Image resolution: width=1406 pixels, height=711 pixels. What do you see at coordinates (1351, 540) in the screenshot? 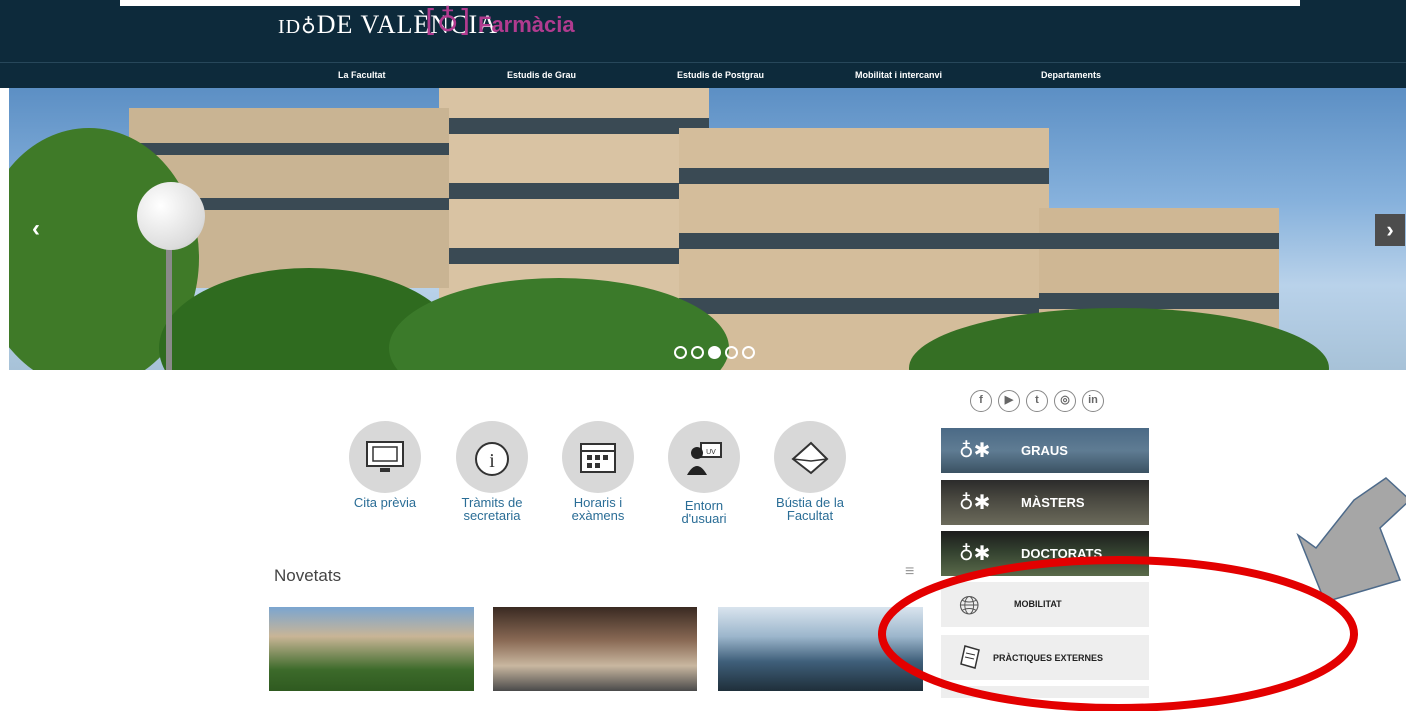
I see `annotation-arrow` at bounding box center [1351, 540].